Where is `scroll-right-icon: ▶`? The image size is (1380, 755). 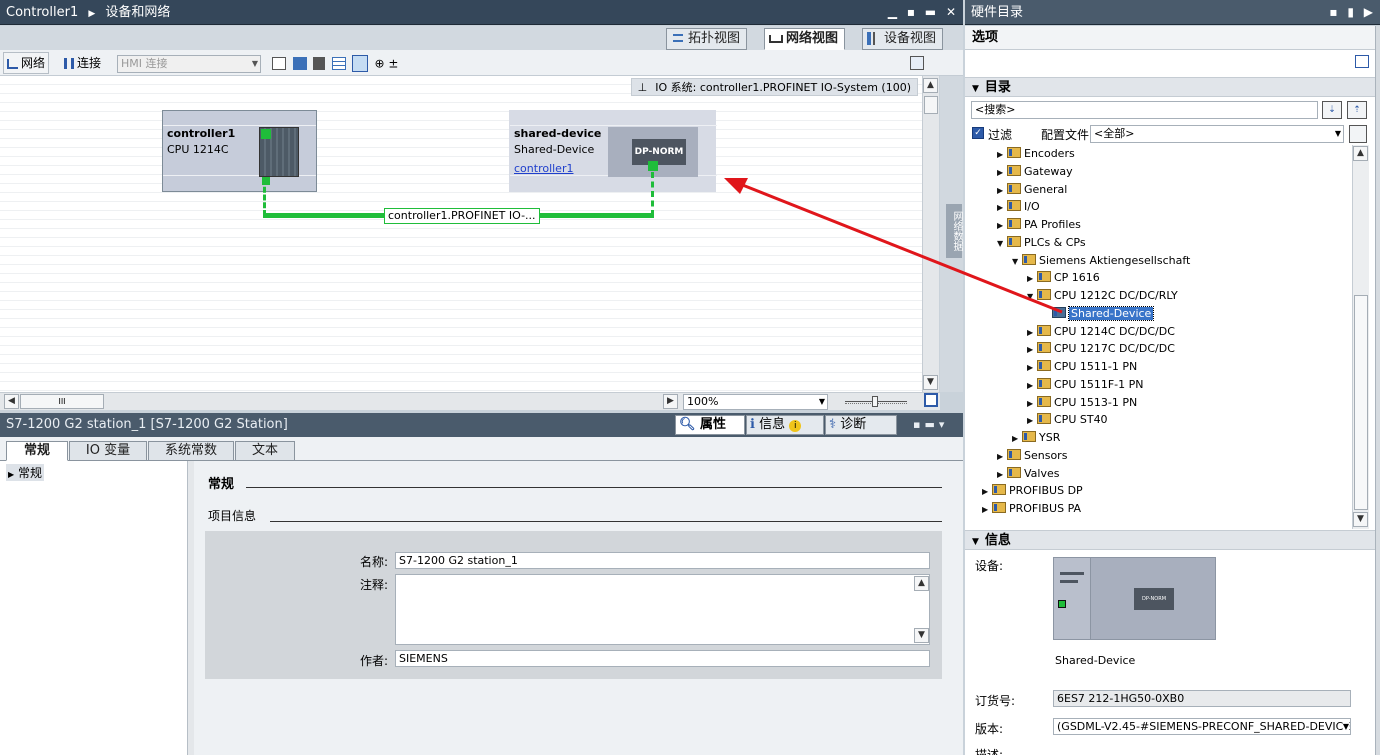
scroll-right-icon: ▶ is located at coordinates (670, 401).